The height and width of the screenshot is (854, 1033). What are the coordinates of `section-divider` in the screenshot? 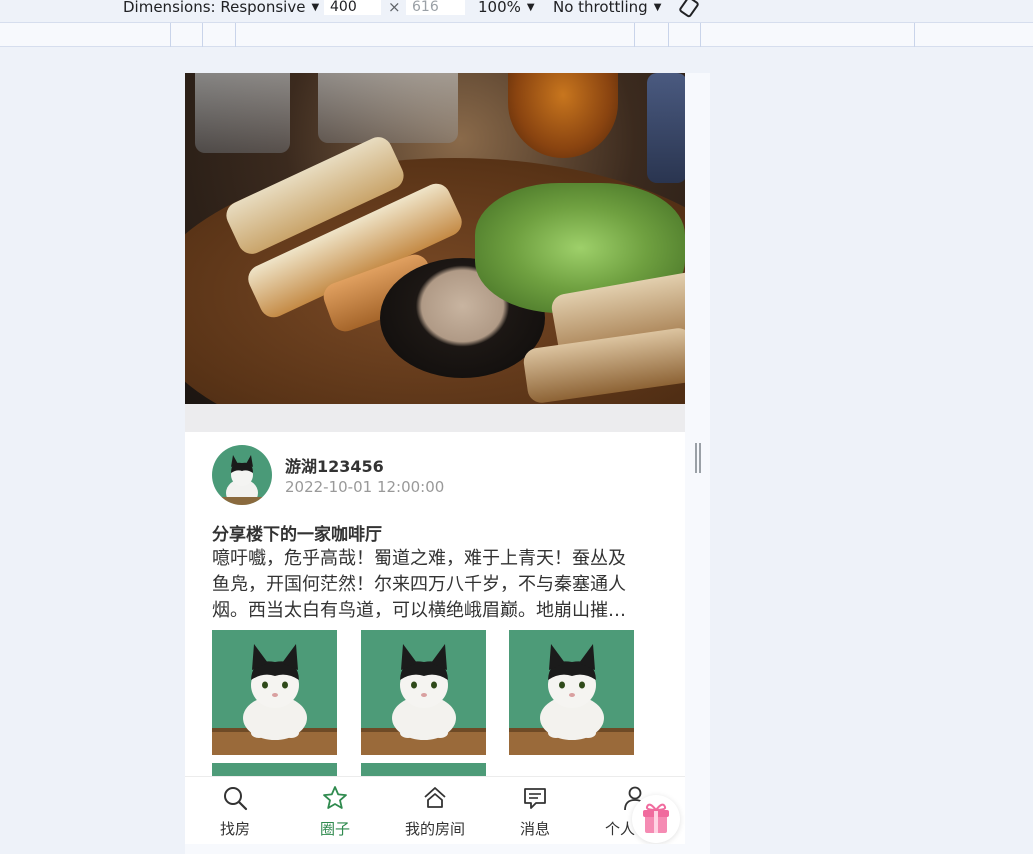 It's located at (435, 418).